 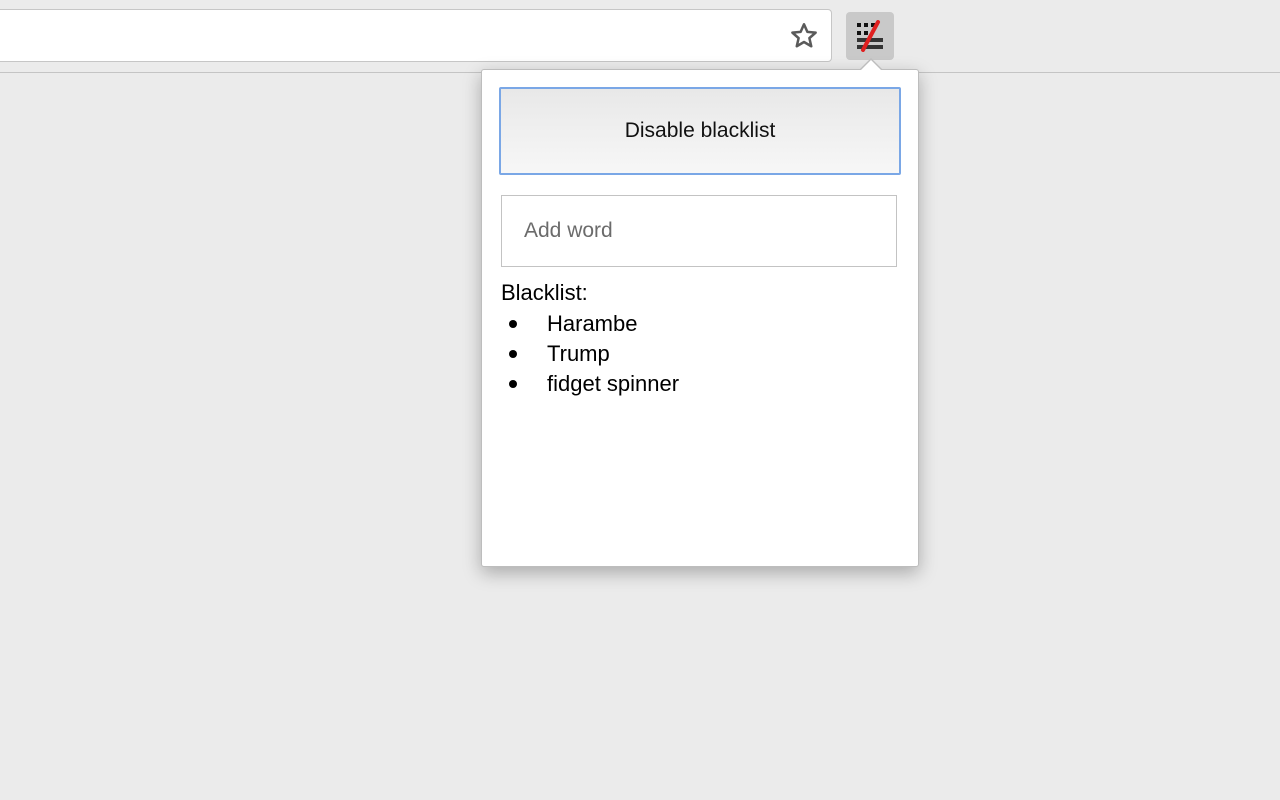 I want to click on blacklist-heading: Blacklist:, so click(x=544, y=292).